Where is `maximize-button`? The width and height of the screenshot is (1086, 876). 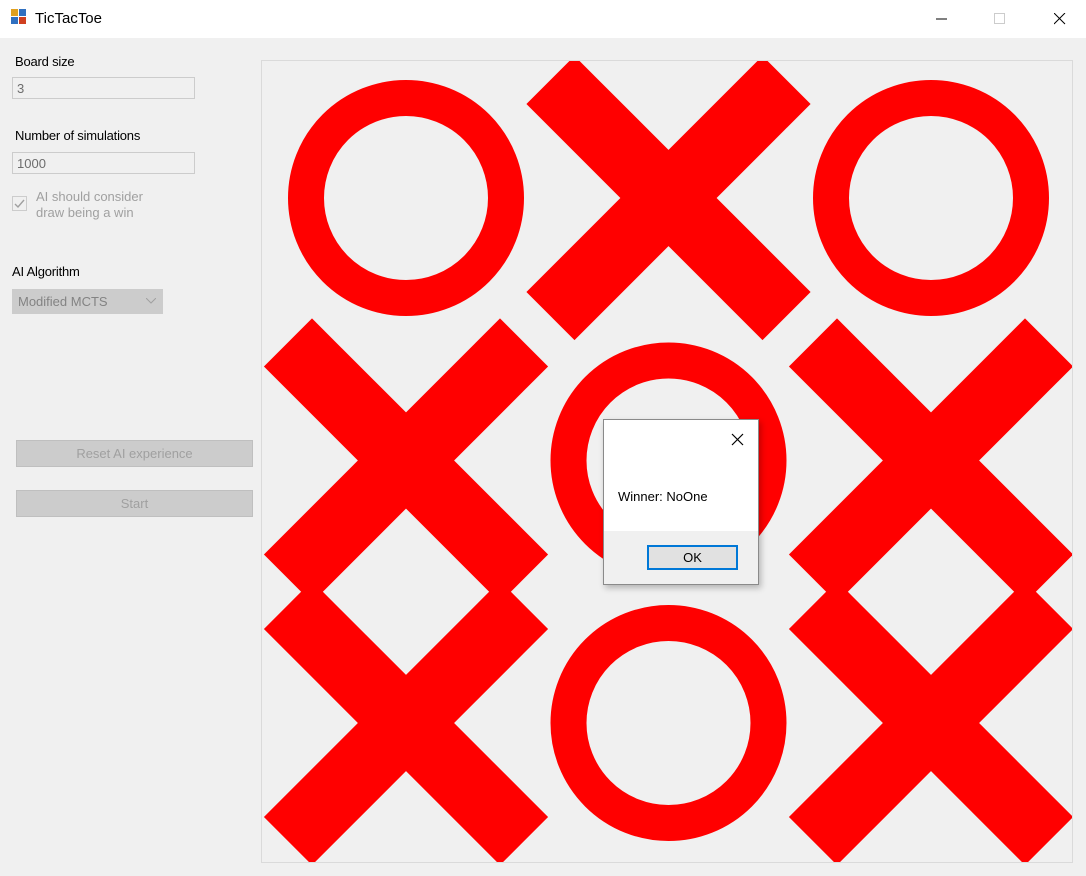 maximize-button is located at coordinates (1000, 19).